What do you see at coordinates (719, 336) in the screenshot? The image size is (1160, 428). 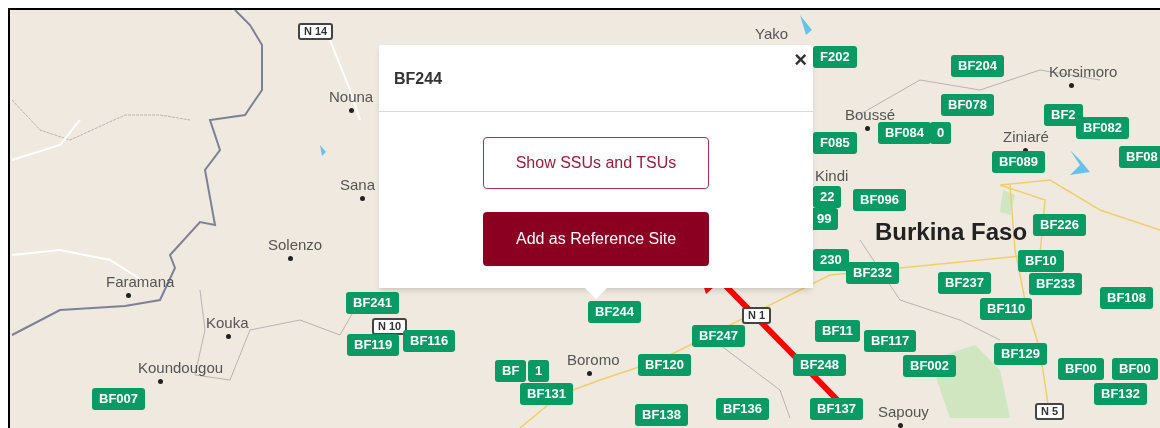 I see `site-marker: BF247` at bounding box center [719, 336].